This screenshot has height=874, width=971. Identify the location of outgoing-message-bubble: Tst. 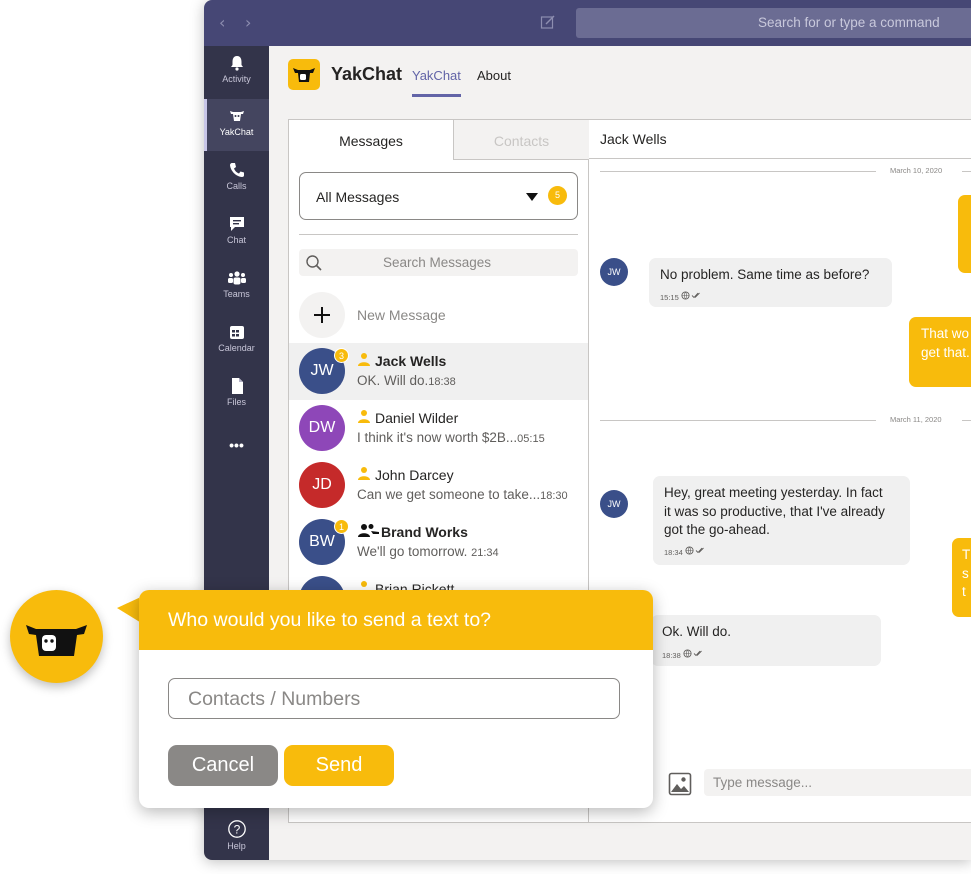
(961, 577).